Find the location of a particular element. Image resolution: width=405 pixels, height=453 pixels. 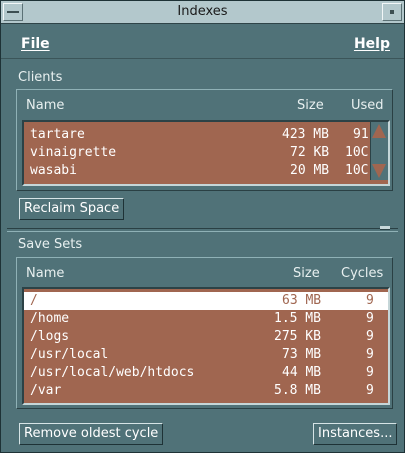

list-item: / 63 MB 9 is located at coordinates (206, 301).